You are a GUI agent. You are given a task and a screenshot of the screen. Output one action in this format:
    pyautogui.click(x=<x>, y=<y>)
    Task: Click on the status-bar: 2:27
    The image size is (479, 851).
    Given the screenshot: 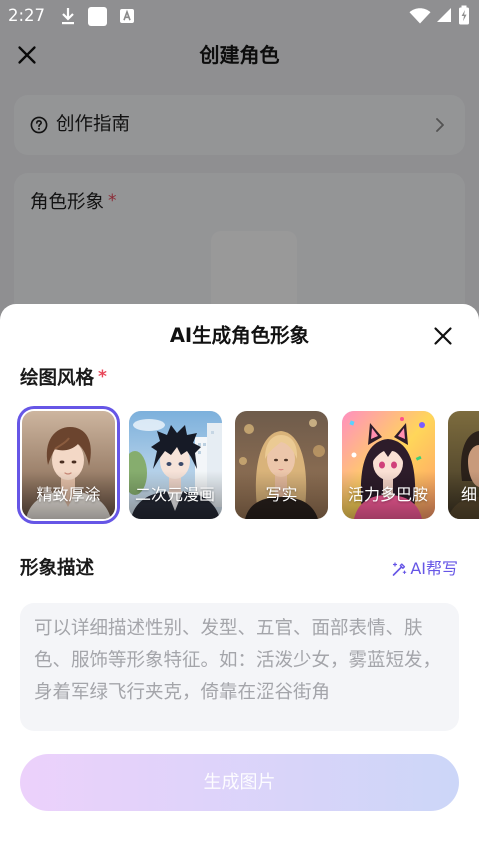 What is the action you would take?
    pyautogui.click(x=239, y=16)
    